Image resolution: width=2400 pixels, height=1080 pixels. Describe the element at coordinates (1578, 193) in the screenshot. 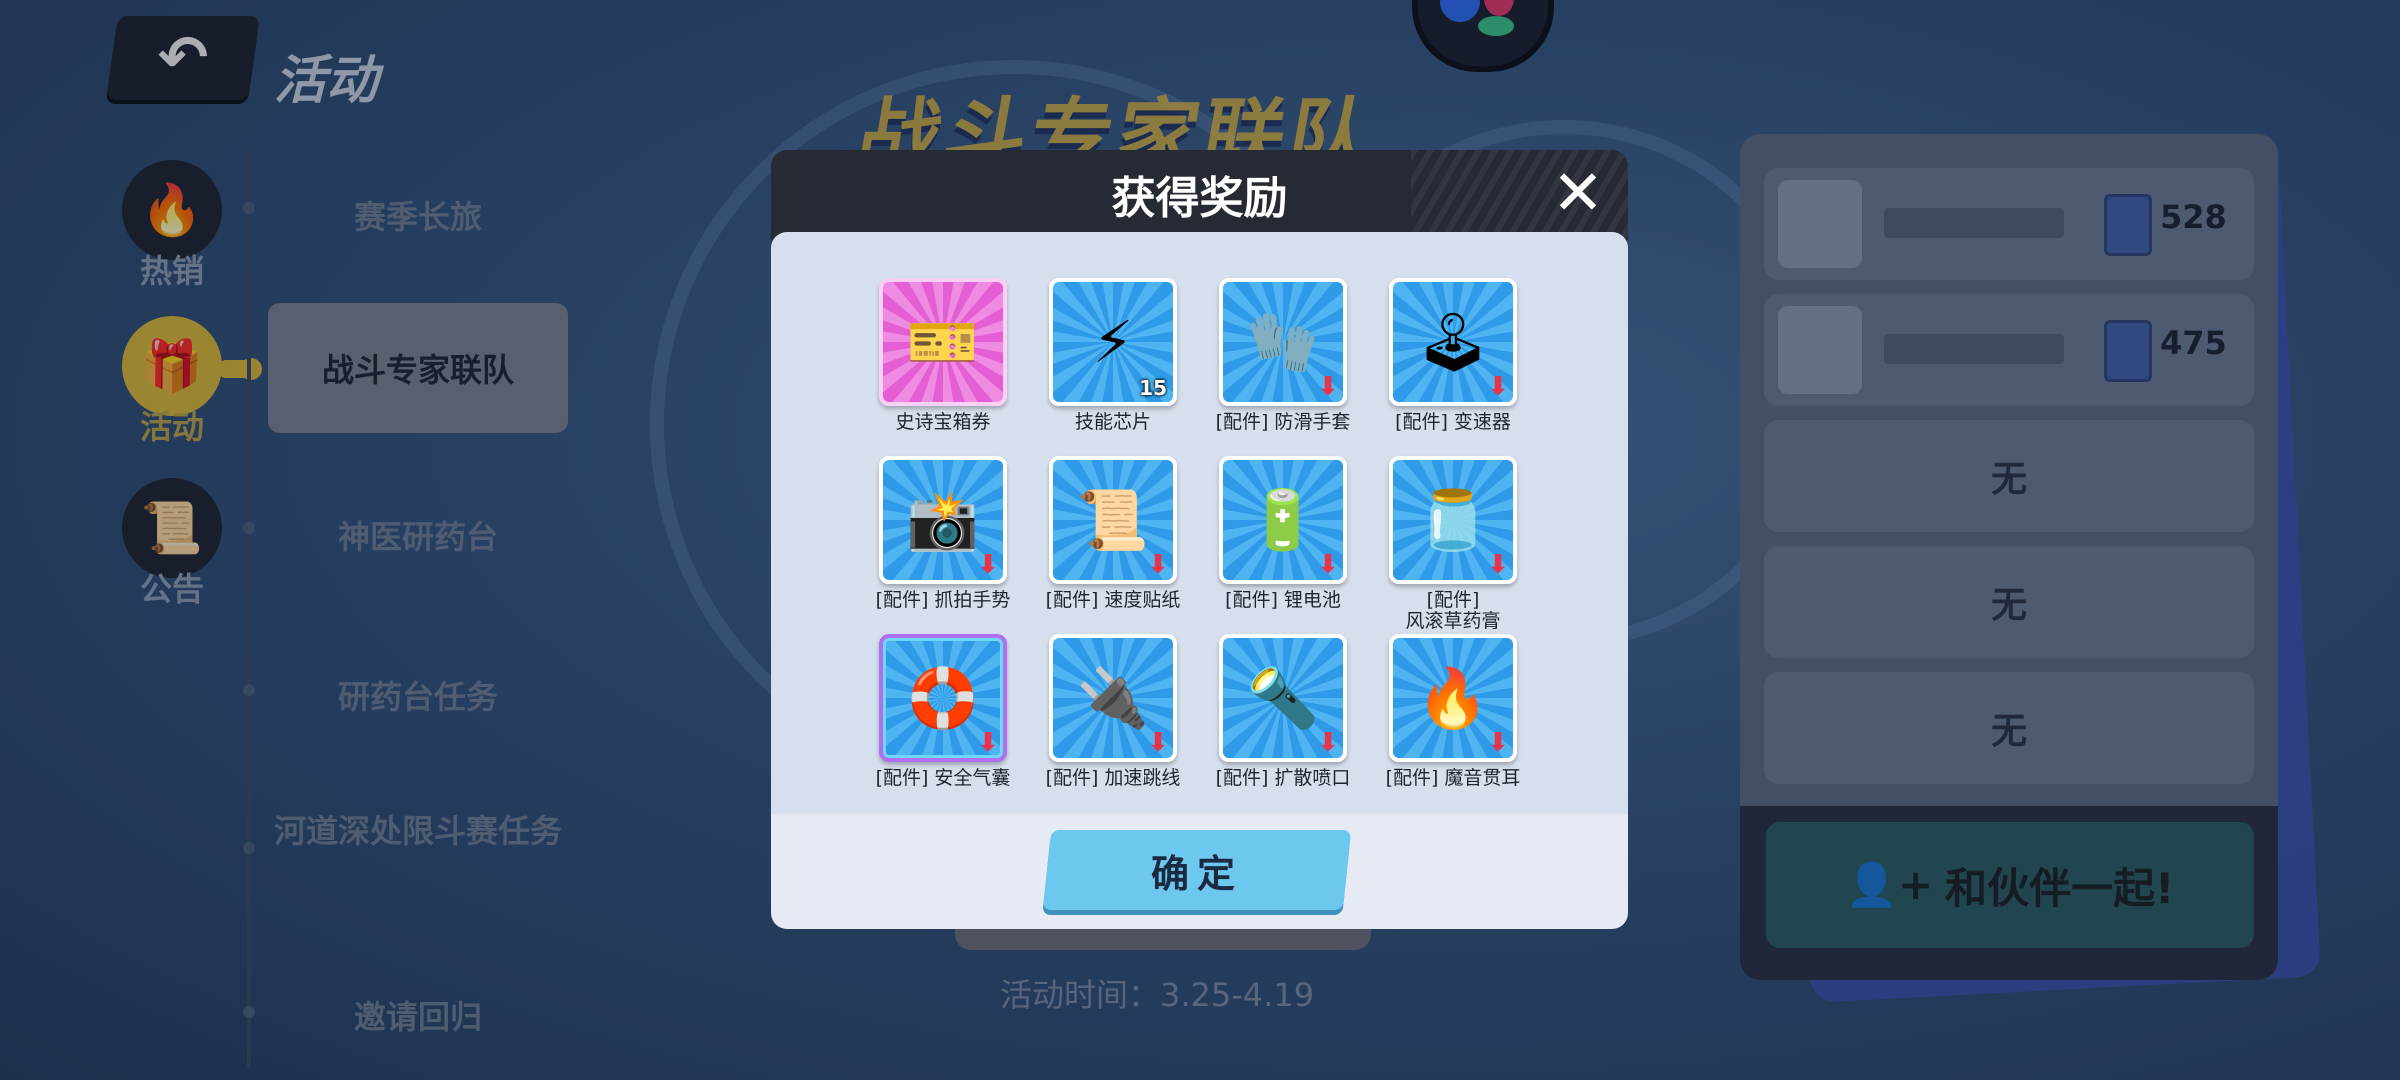

I see `close-icon: ✕` at that location.